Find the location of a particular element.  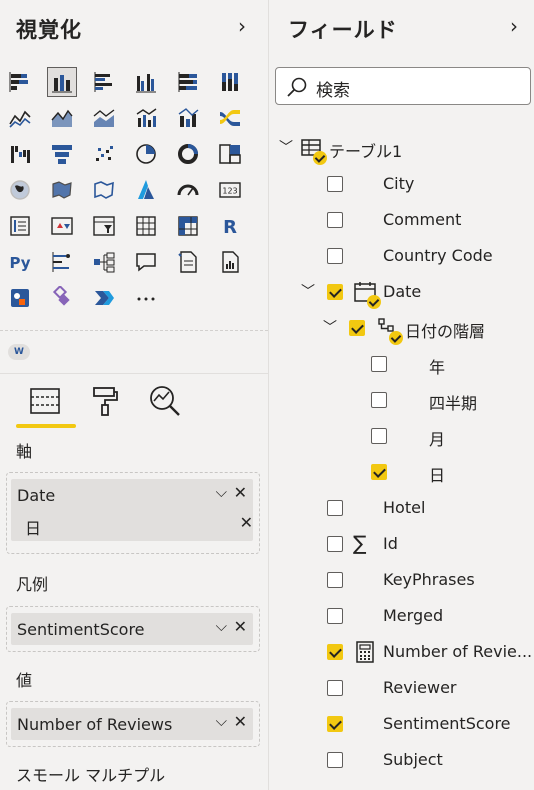

smart-narrative-icon is located at coordinates (188, 262).